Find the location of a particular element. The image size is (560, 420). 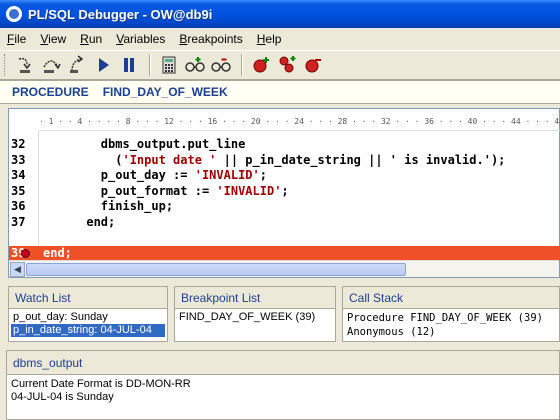

window-title: PL/SQL Debugger - OW@db9i is located at coordinates (120, 14).